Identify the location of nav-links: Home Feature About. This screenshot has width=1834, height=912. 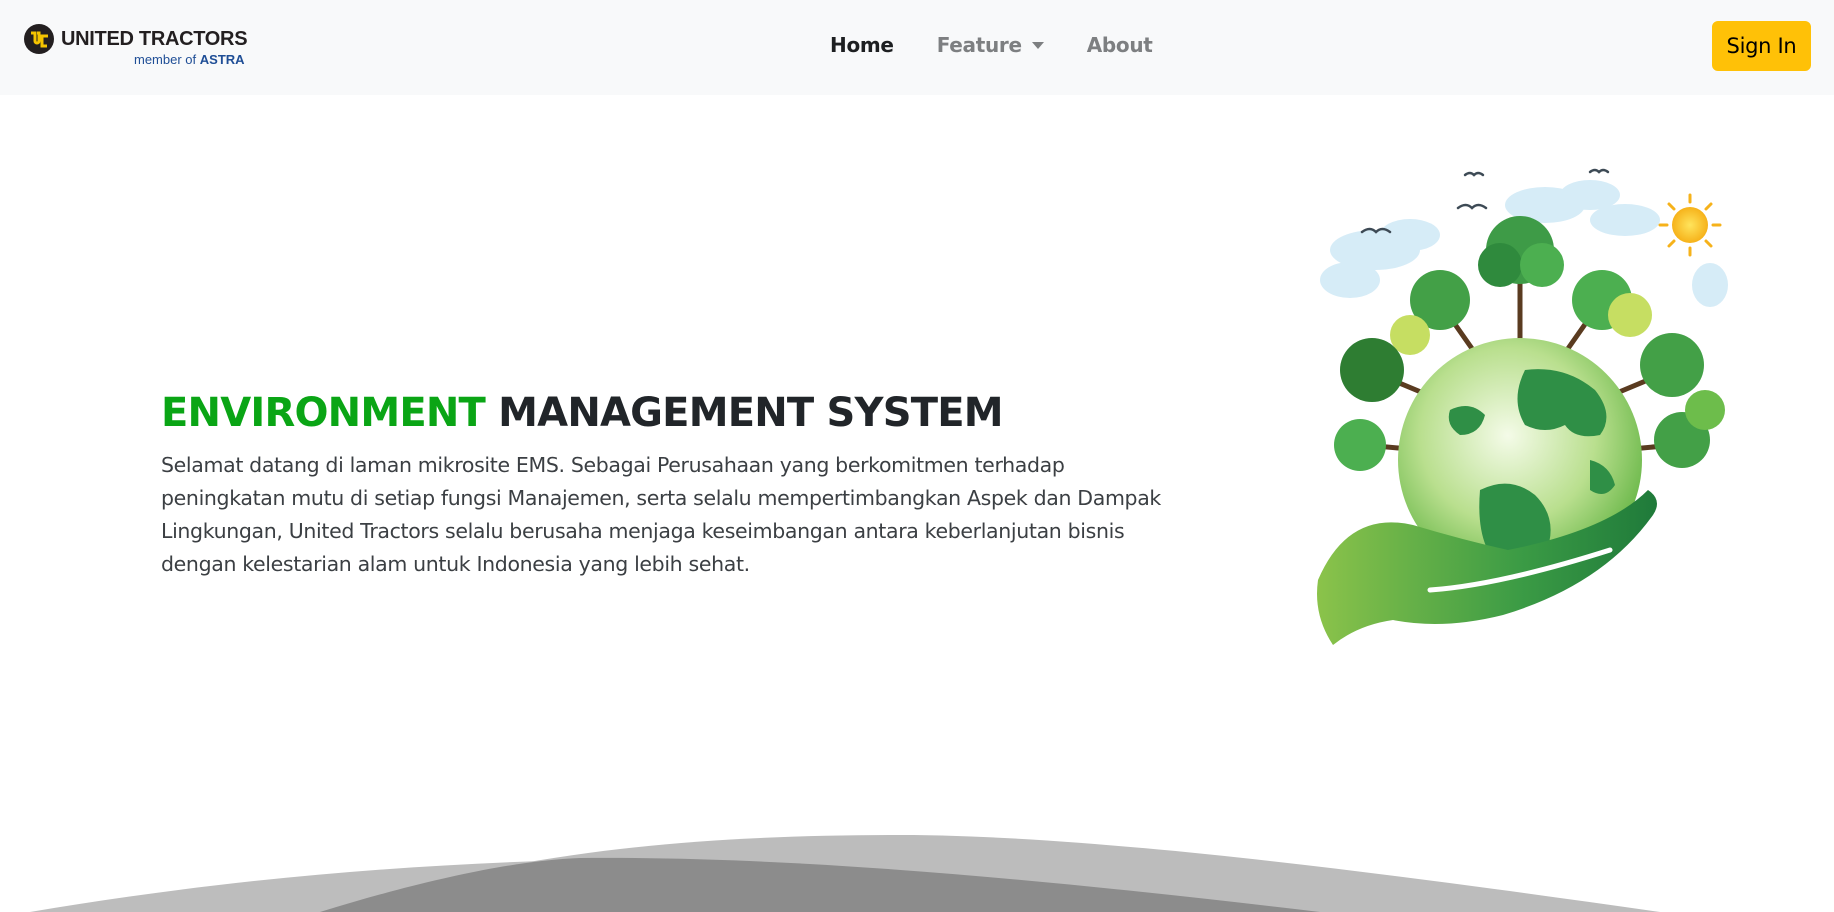
(1013, 45).